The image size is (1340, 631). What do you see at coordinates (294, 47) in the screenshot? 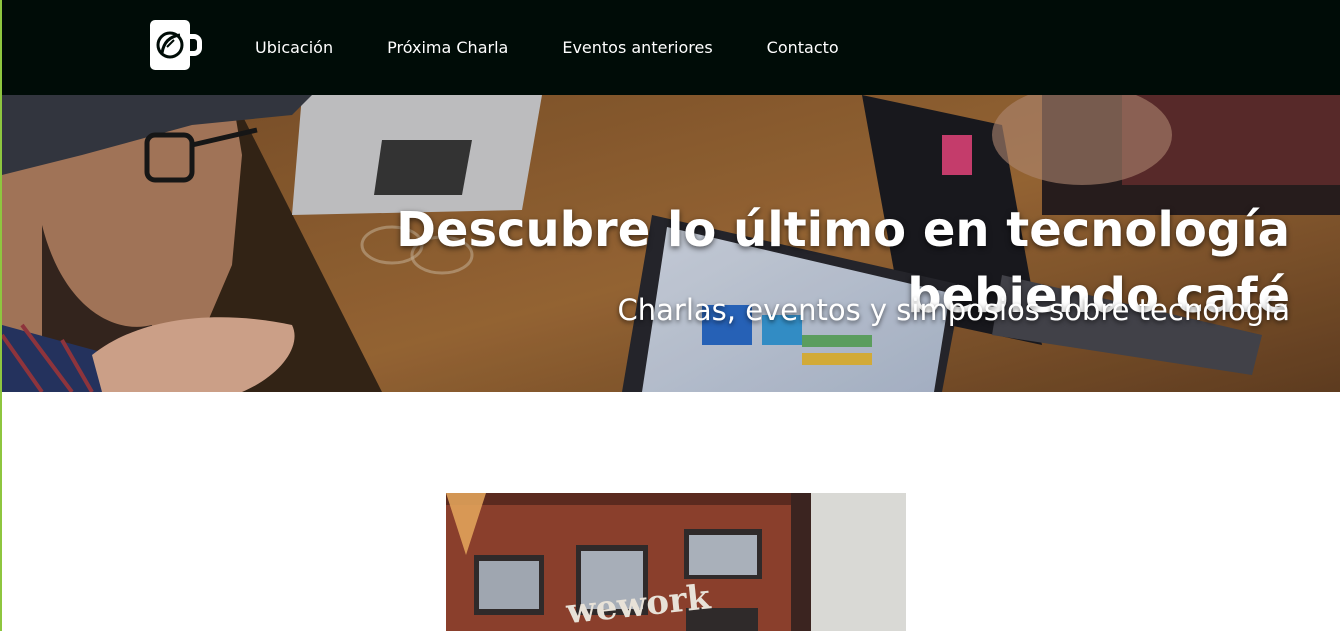
I see `nav-link-ubicacion: Ubicación` at bounding box center [294, 47].